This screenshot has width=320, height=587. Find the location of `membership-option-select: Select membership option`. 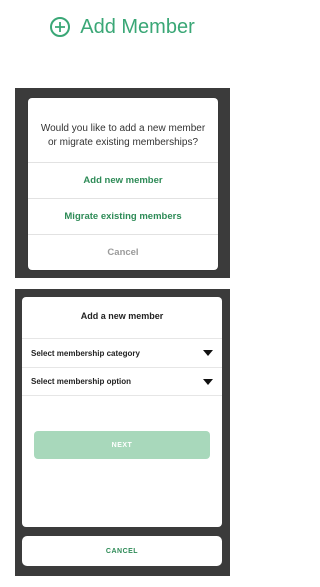

membership-option-select: Select membership option is located at coordinates (122, 381).